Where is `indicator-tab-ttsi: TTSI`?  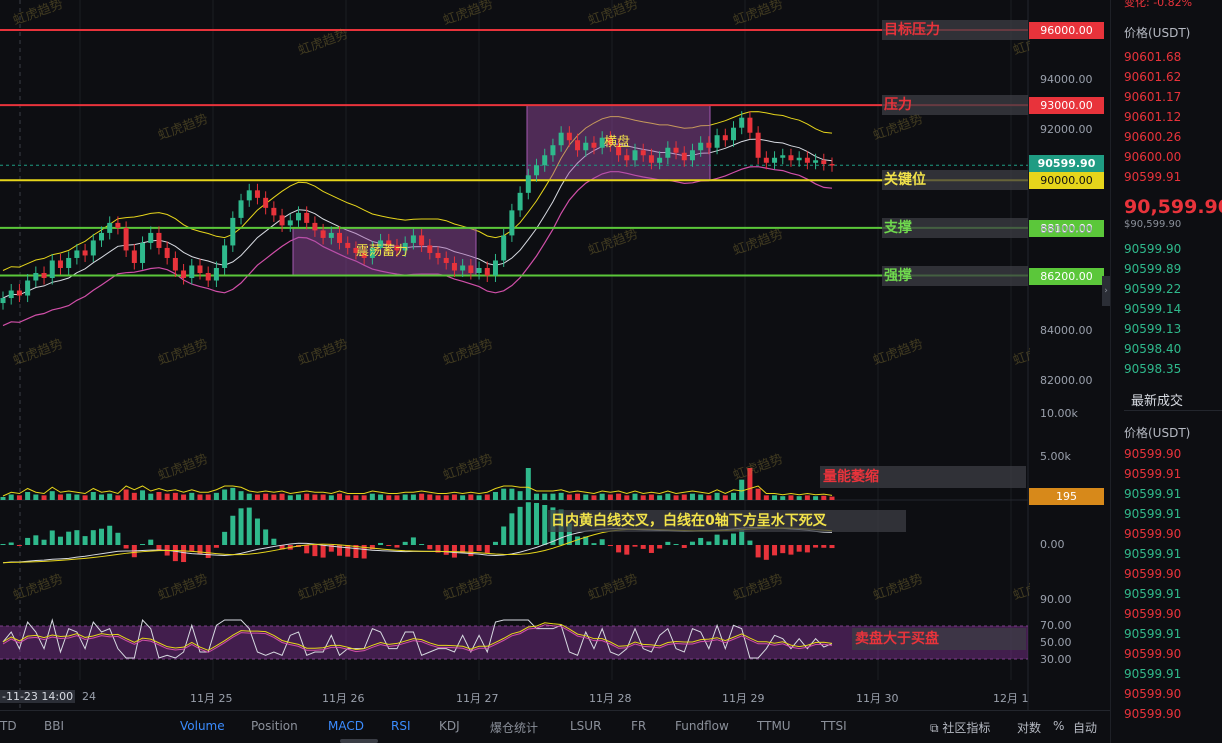
indicator-tab-ttsi: TTSI is located at coordinates (834, 726).